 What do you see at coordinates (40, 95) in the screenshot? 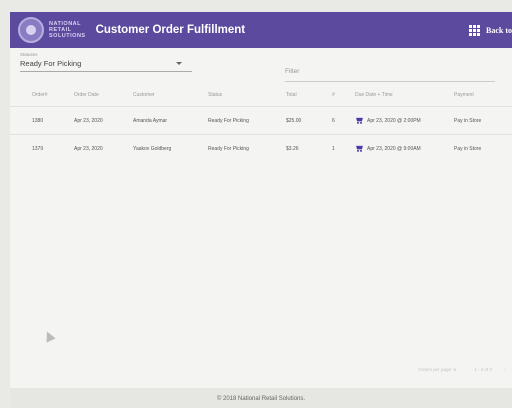
I see `column-header-order-number: Order#` at bounding box center [40, 95].